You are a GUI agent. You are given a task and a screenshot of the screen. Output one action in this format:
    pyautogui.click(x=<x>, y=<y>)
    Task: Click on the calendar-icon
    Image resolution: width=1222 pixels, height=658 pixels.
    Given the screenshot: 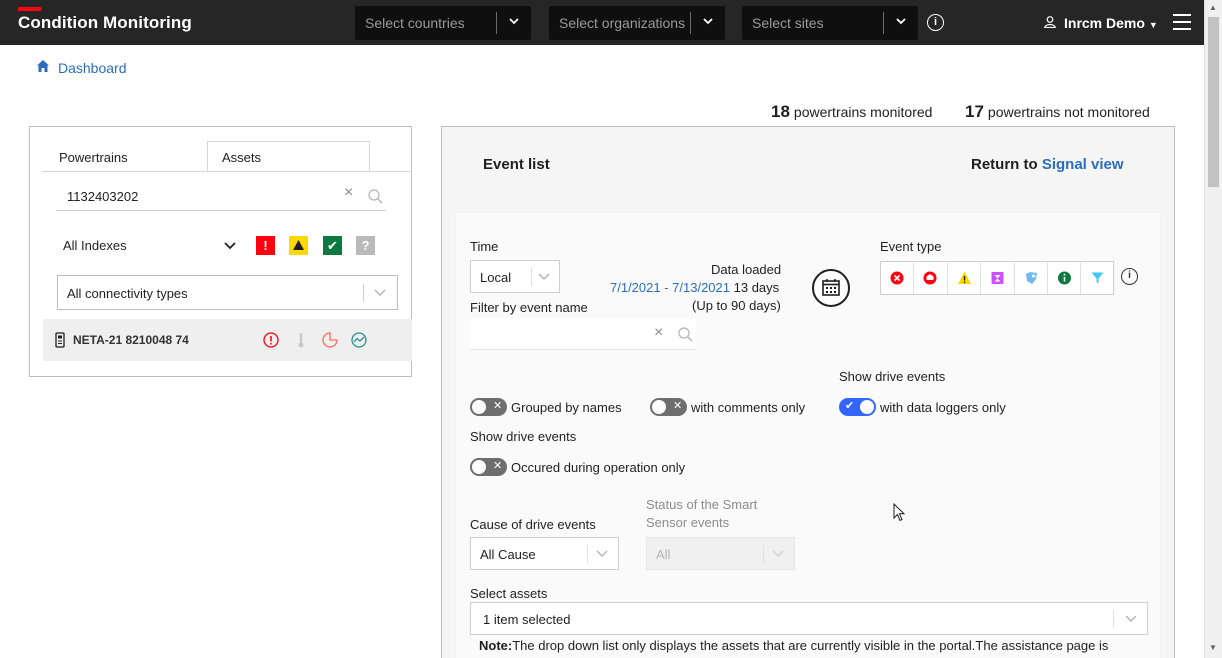 What is the action you would take?
    pyautogui.click(x=831, y=287)
    